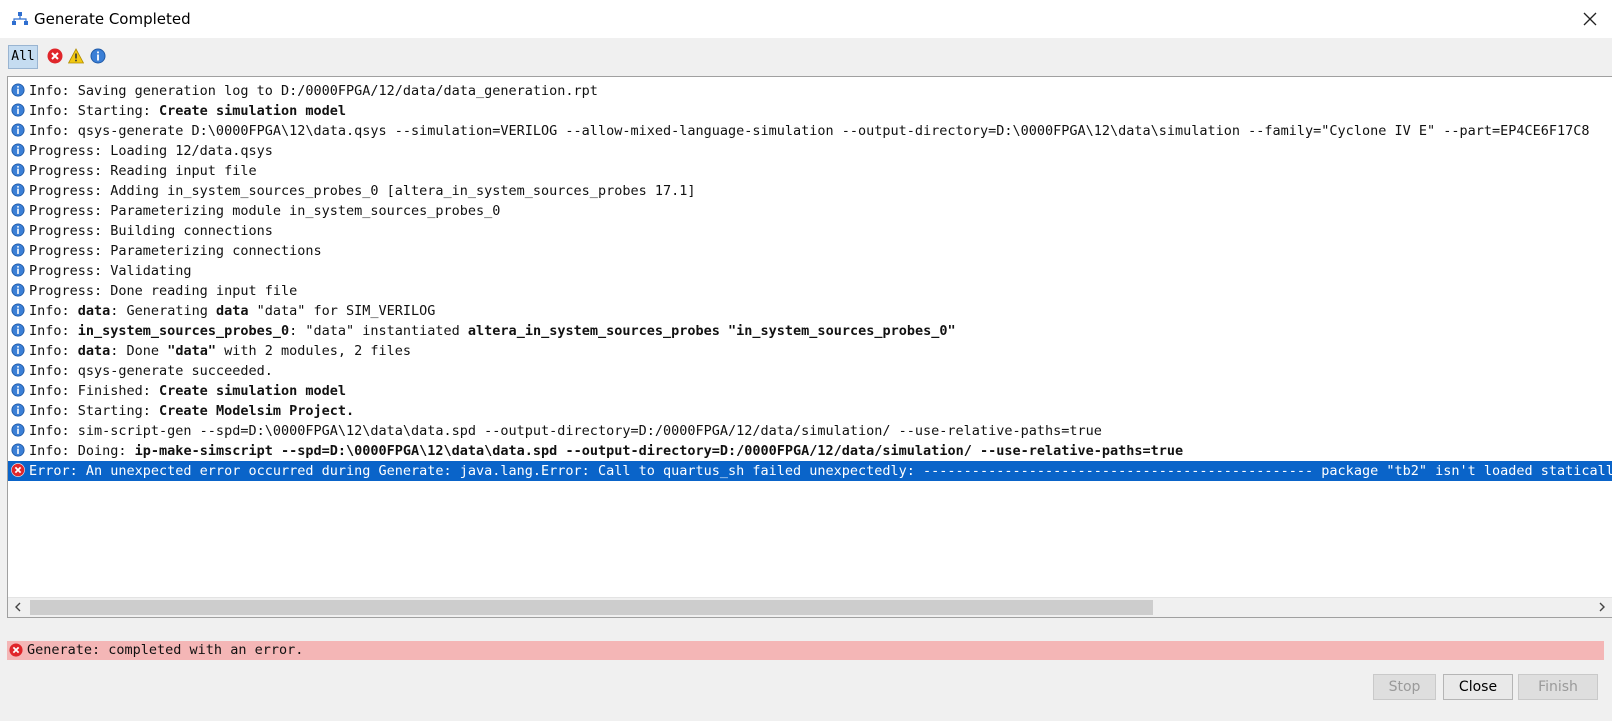  What do you see at coordinates (23, 57) in the screenshot?
I see `all-filter-button: All` at bounding box center [23, 57].